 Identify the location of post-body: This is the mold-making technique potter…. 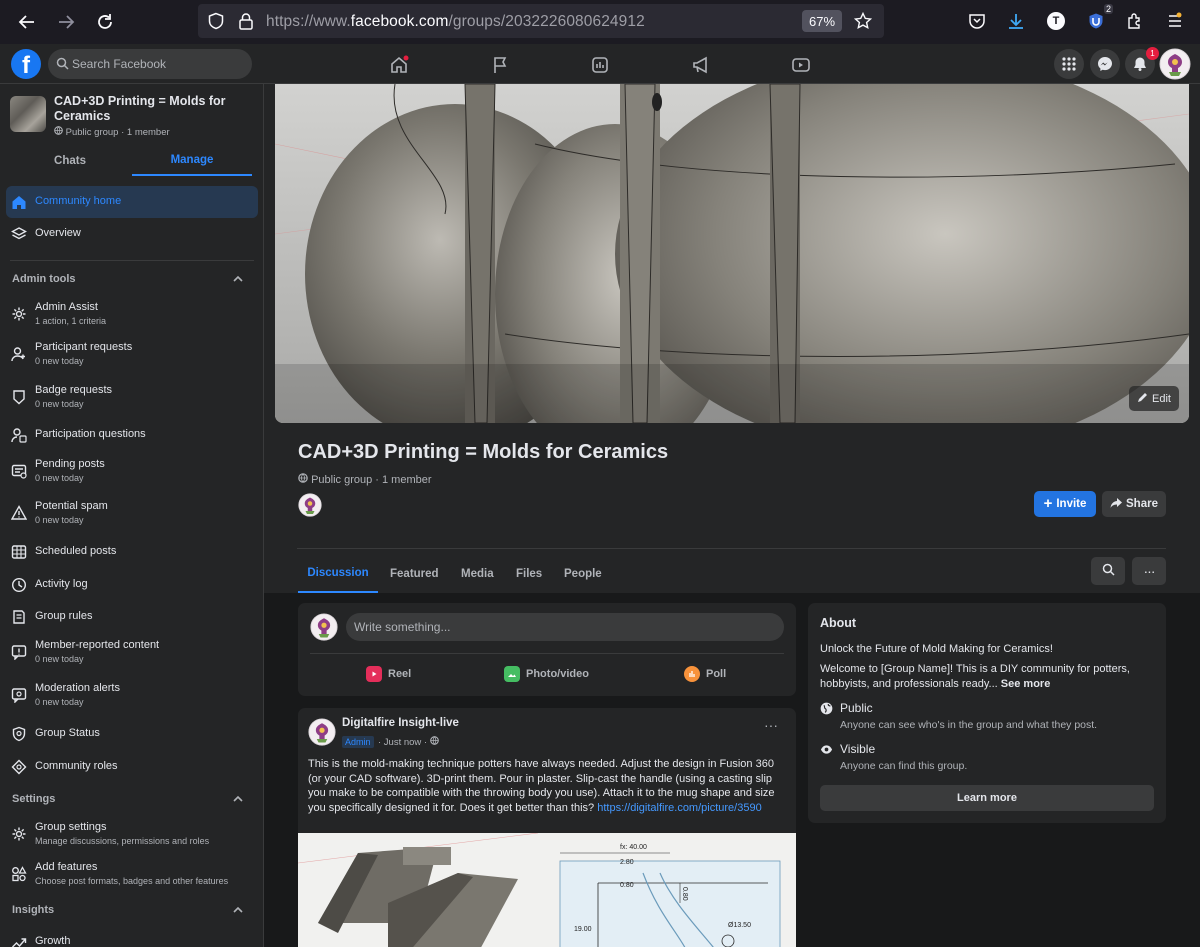
(547, 786).